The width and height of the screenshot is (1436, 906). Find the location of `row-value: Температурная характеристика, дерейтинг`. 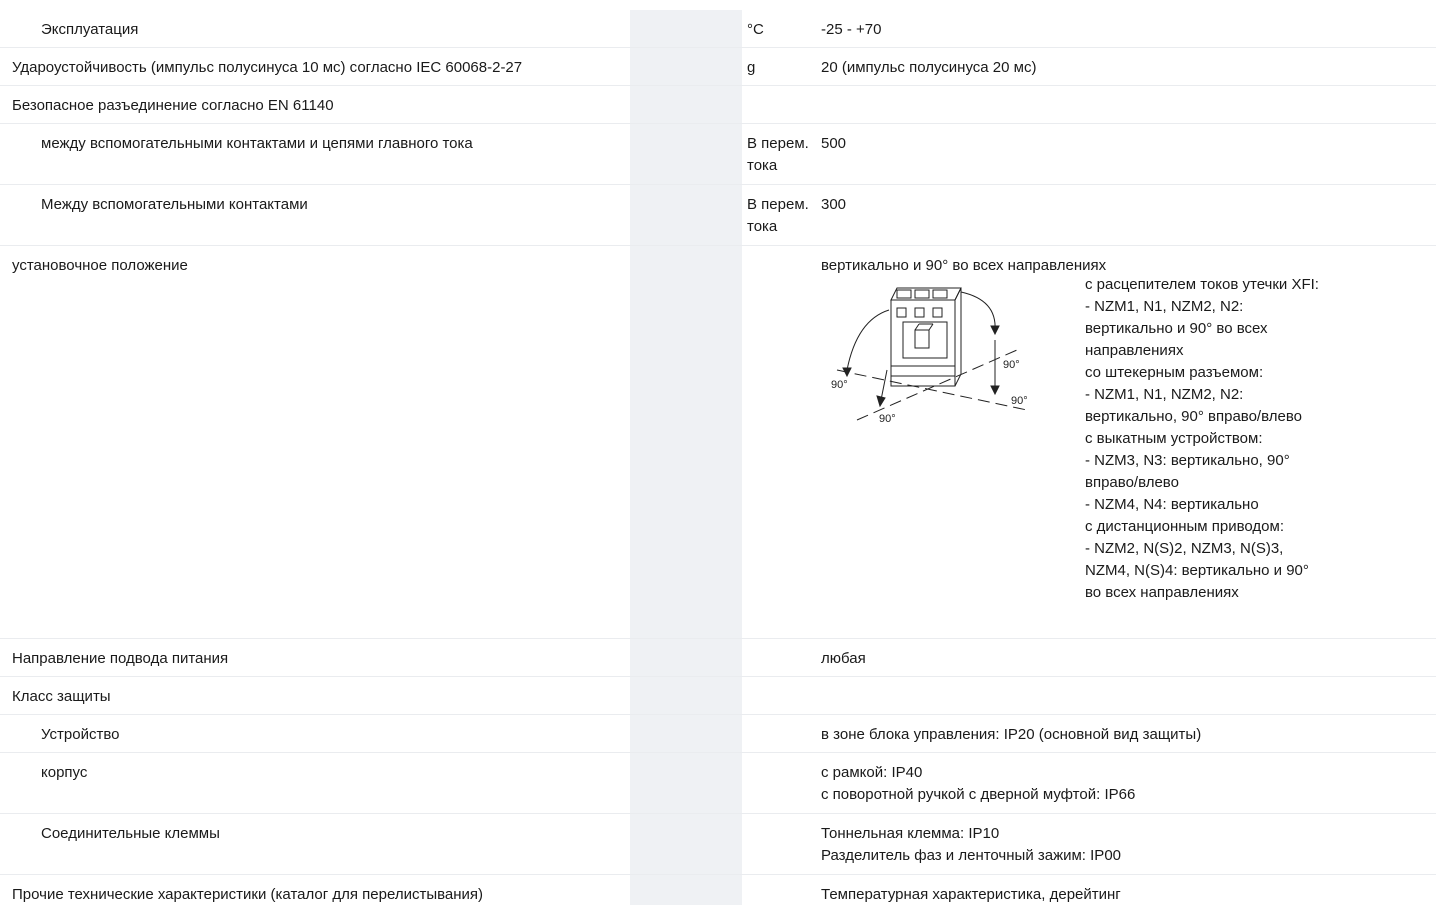

row-value: Температурная характеристика, дерейтинг is located at coordinates (1126, 890).